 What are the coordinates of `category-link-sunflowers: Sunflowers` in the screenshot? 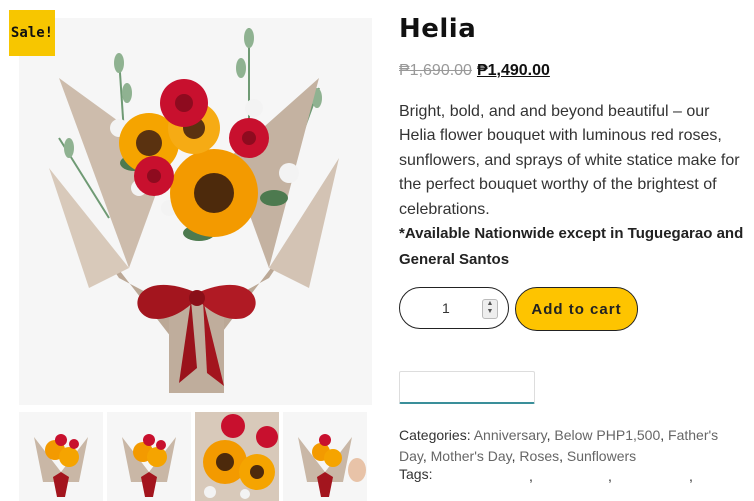 It's located at (601, 456).